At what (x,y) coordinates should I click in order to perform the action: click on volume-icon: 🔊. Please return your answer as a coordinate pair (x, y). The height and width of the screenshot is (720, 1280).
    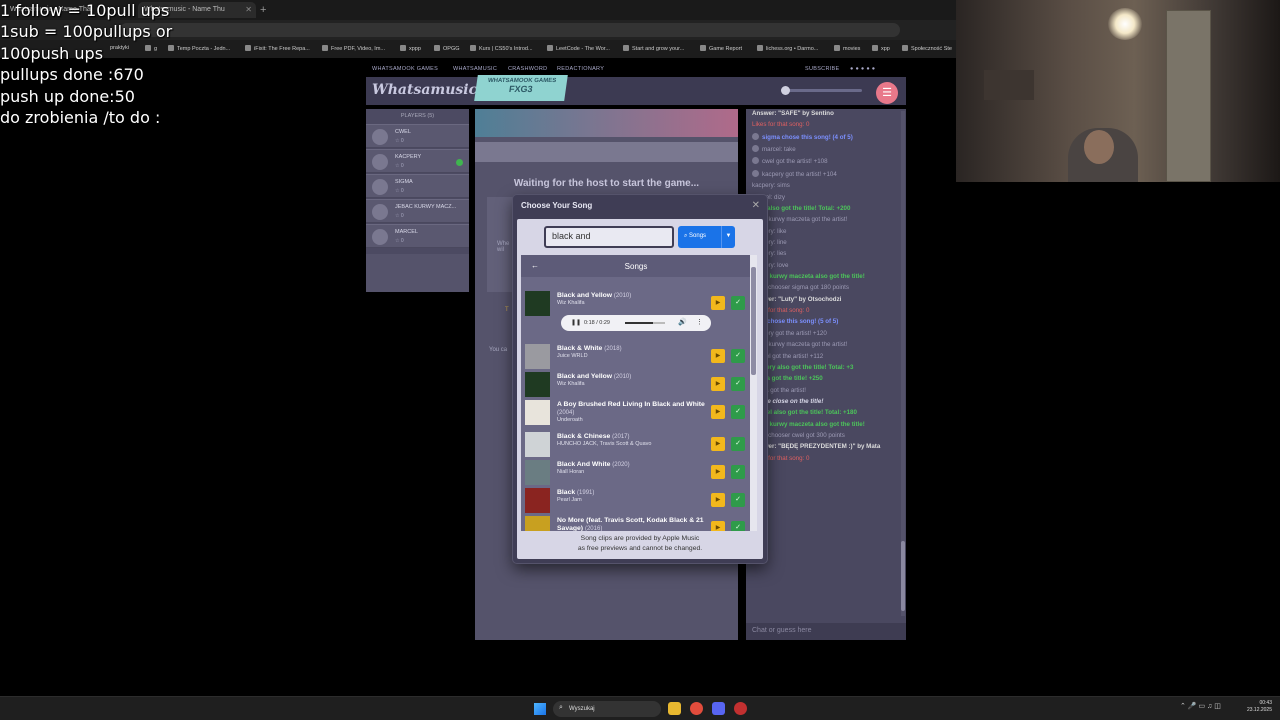
    Looking at the image, I should click on (682, 322).